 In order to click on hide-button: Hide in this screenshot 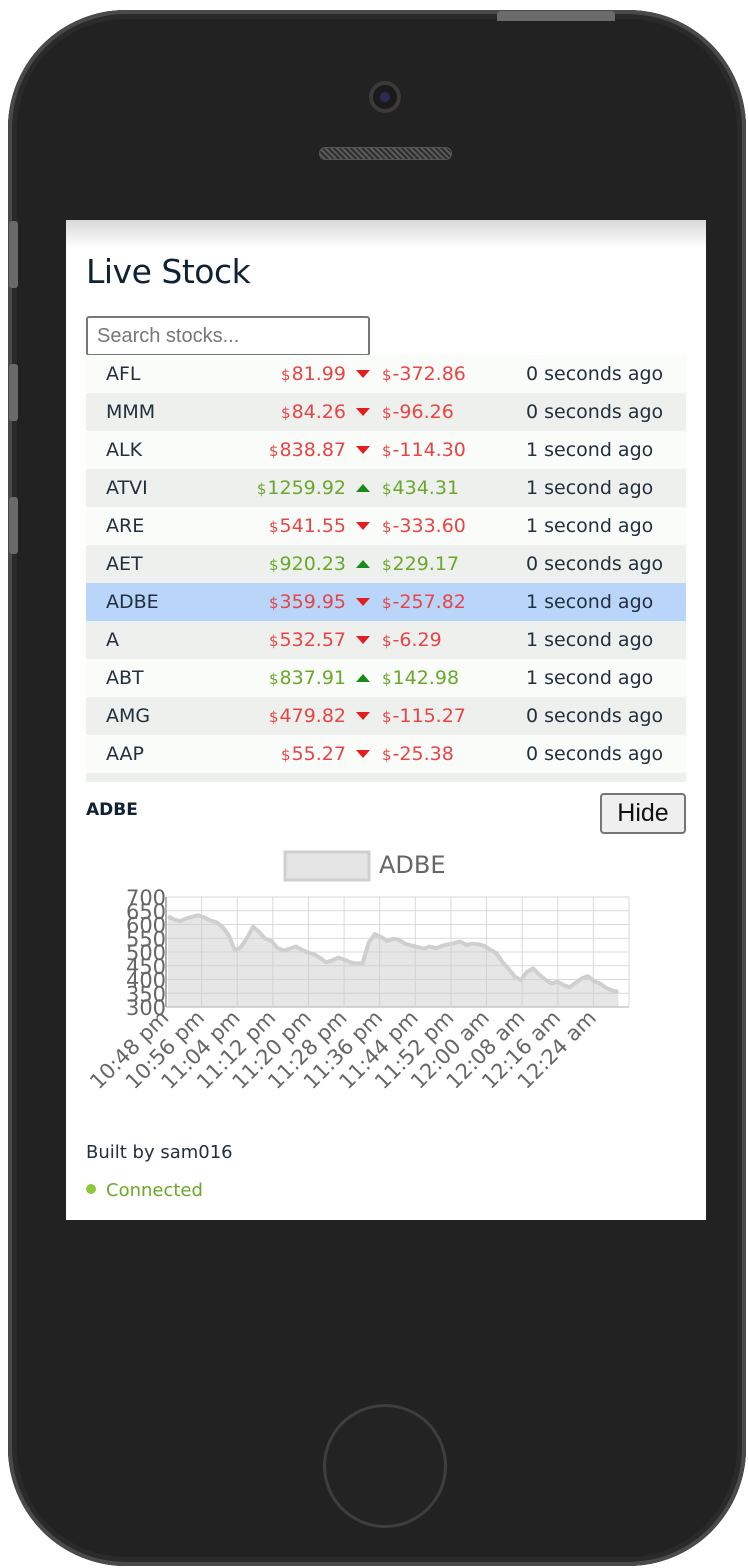, I will do `click(643, 813)`.